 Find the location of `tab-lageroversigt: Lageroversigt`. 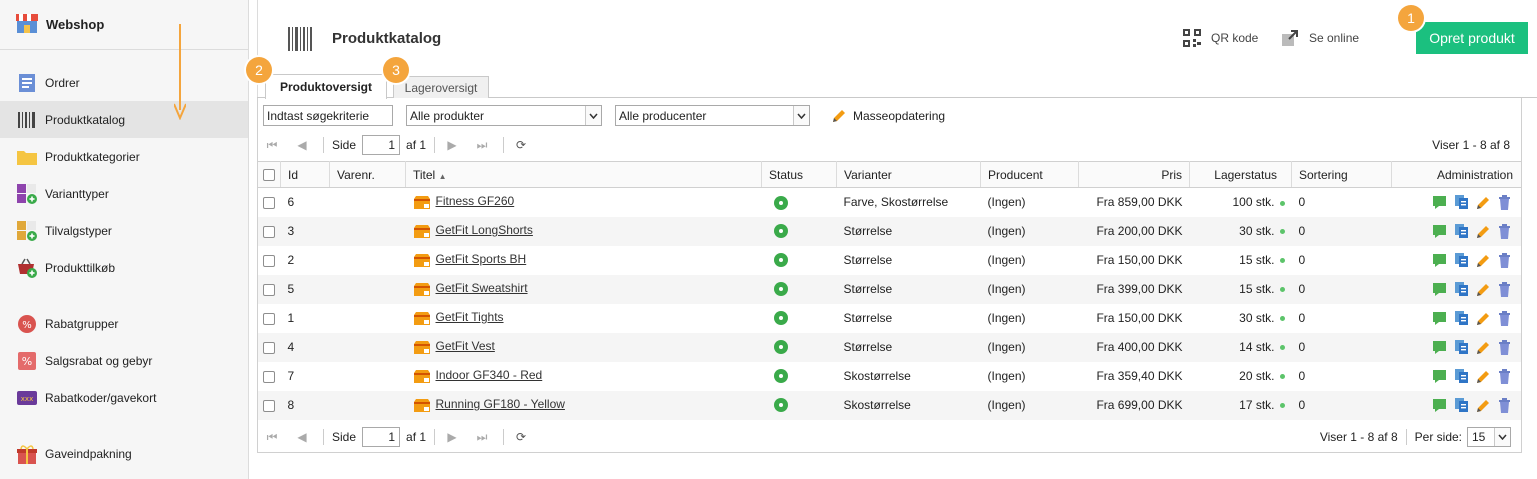

tab-lageroversigt: Lageroversigt is located at coordinates (441, 87).